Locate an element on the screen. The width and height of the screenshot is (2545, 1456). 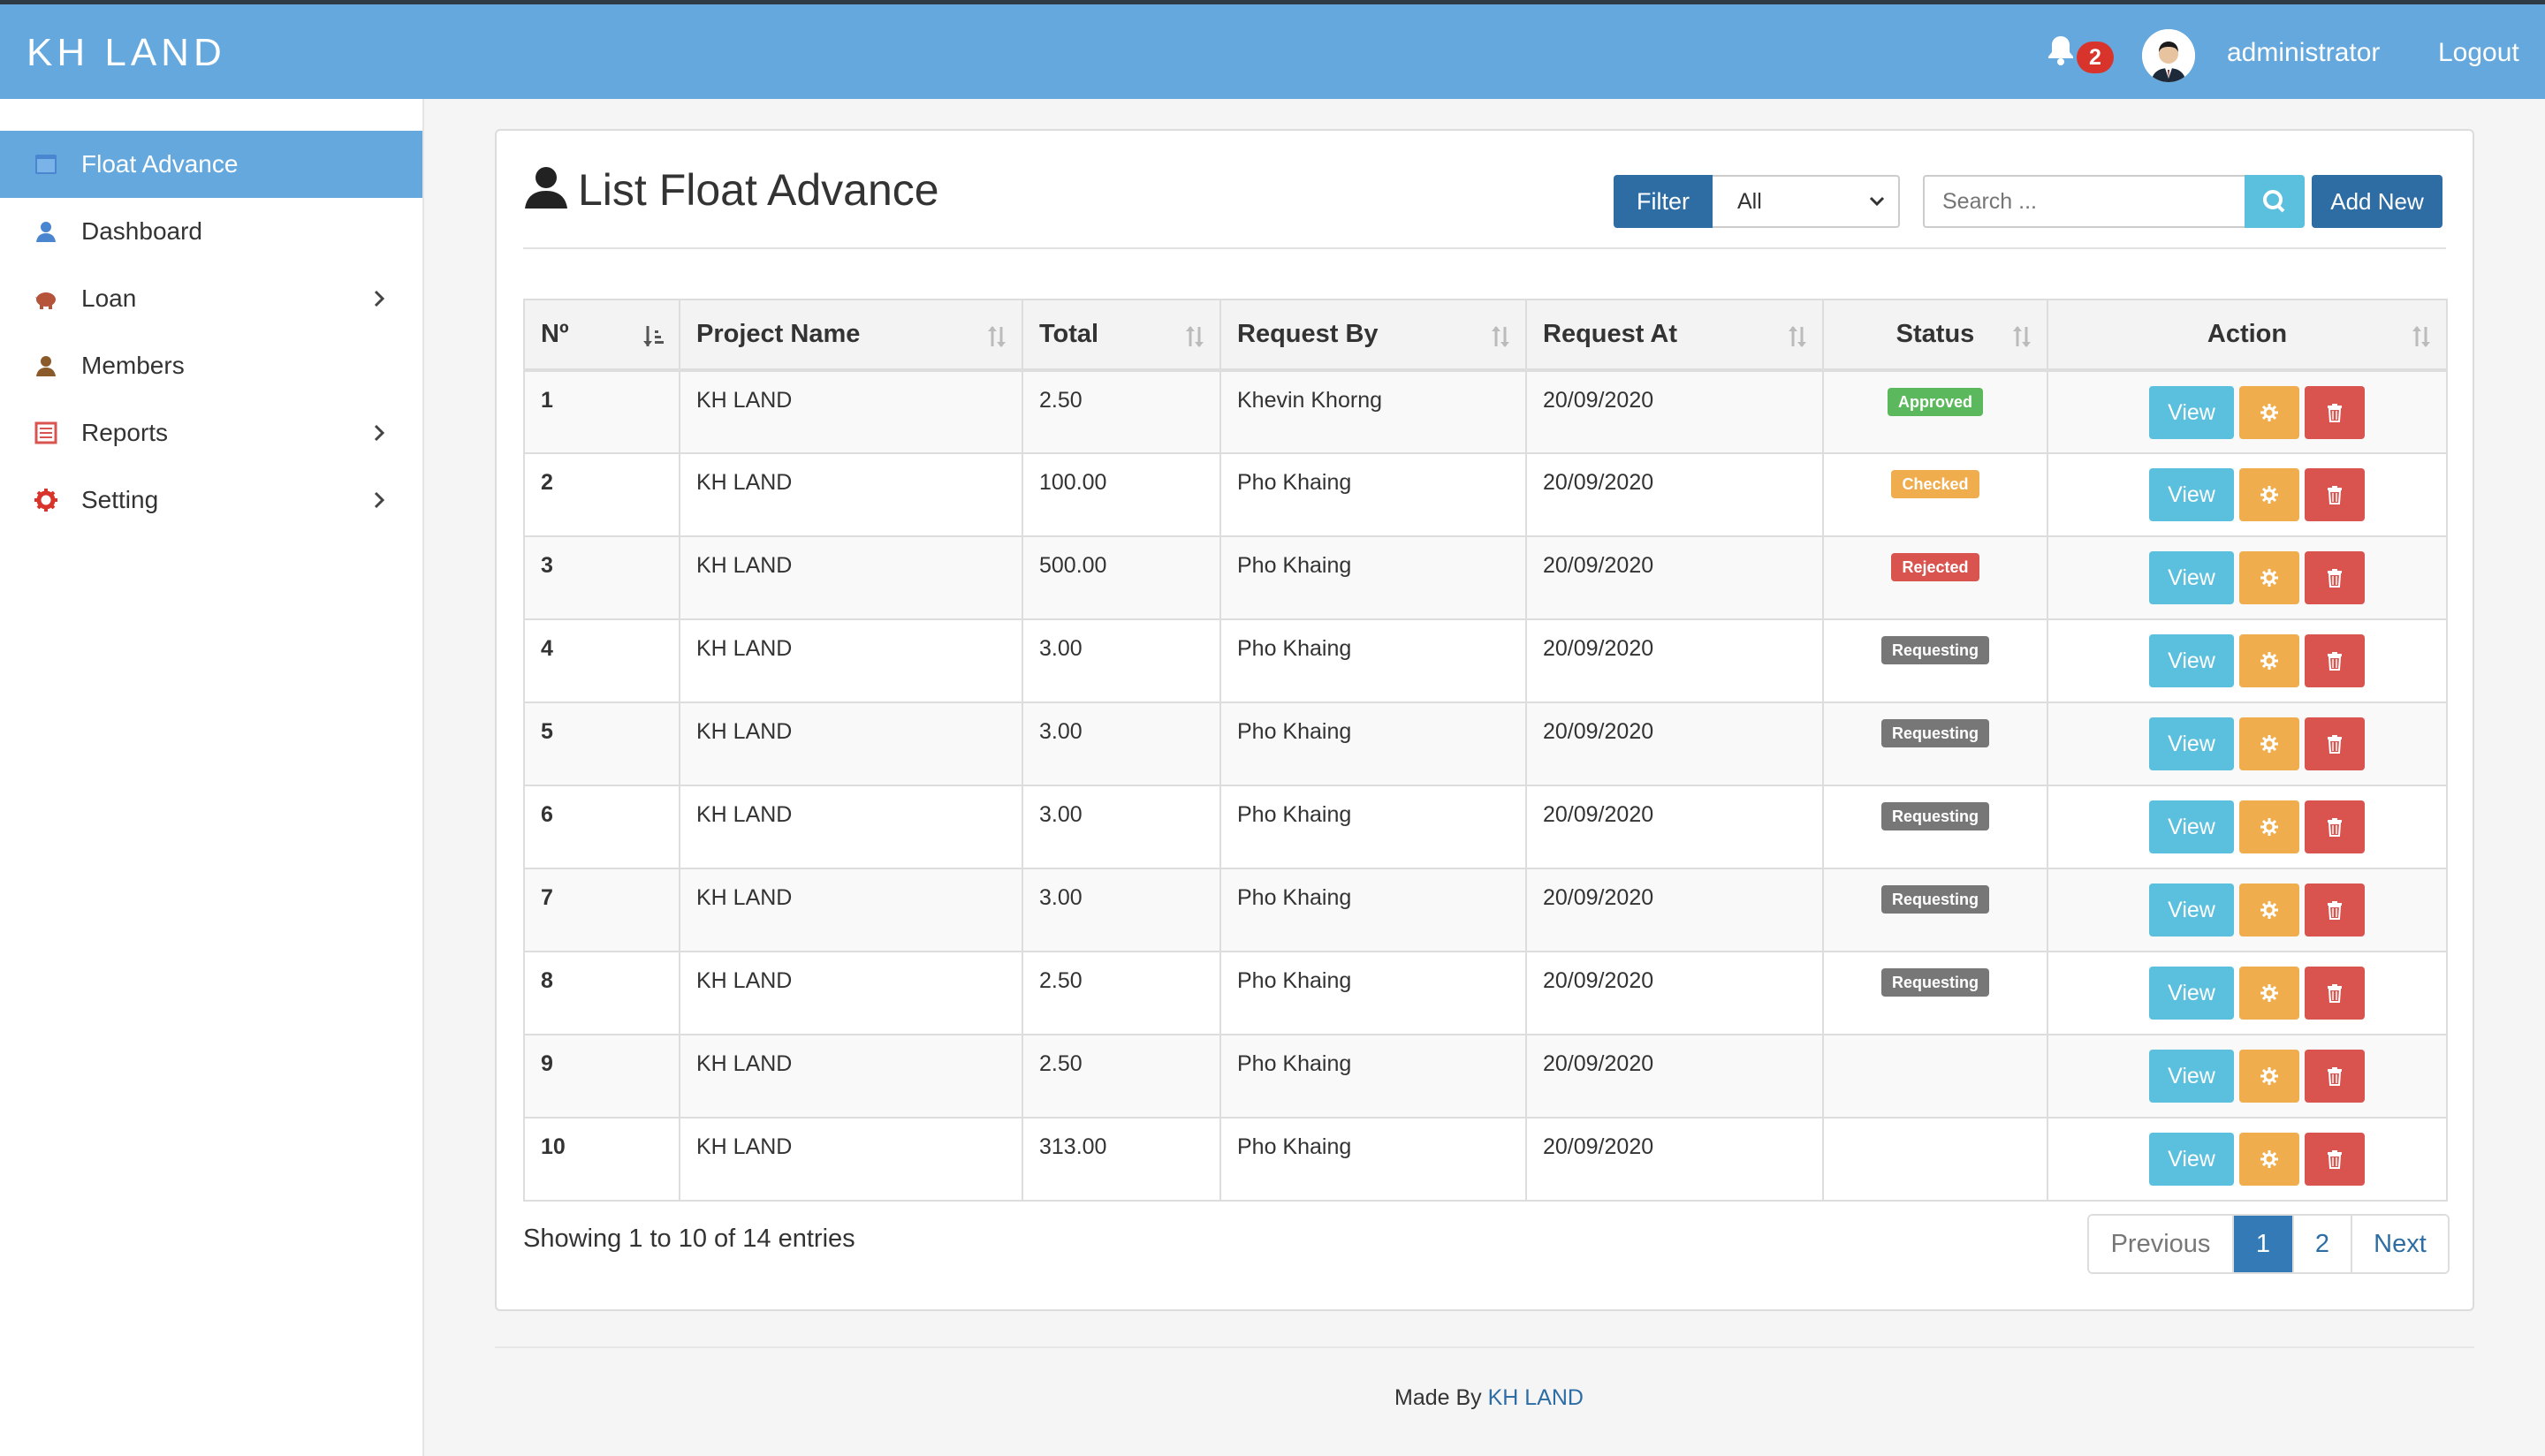
filter-button: Filter is located at coordinates (1663, 201).